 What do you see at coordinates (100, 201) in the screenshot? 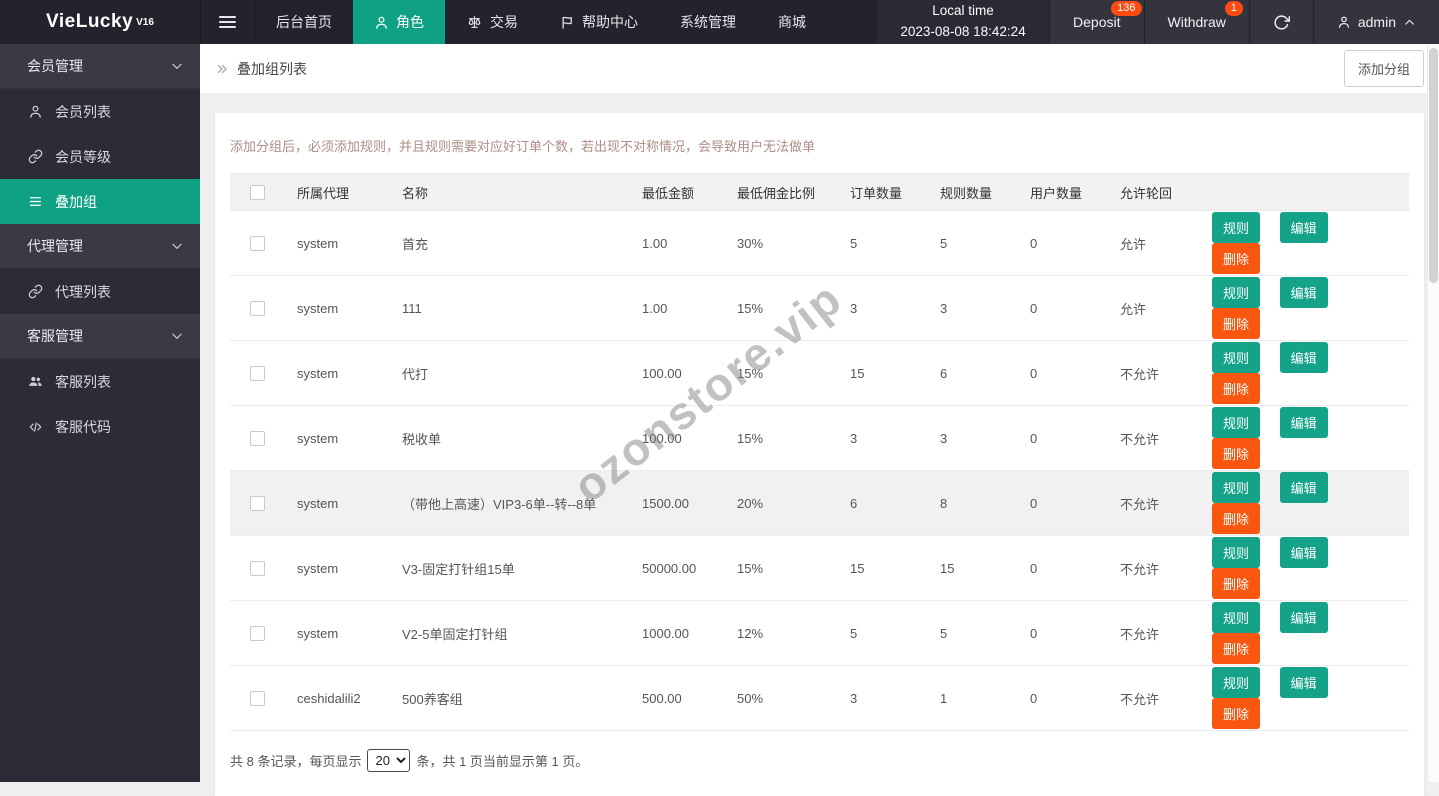
I see `sidebar-item-stack-group: 叠加组` at bounding box center [100, 201].